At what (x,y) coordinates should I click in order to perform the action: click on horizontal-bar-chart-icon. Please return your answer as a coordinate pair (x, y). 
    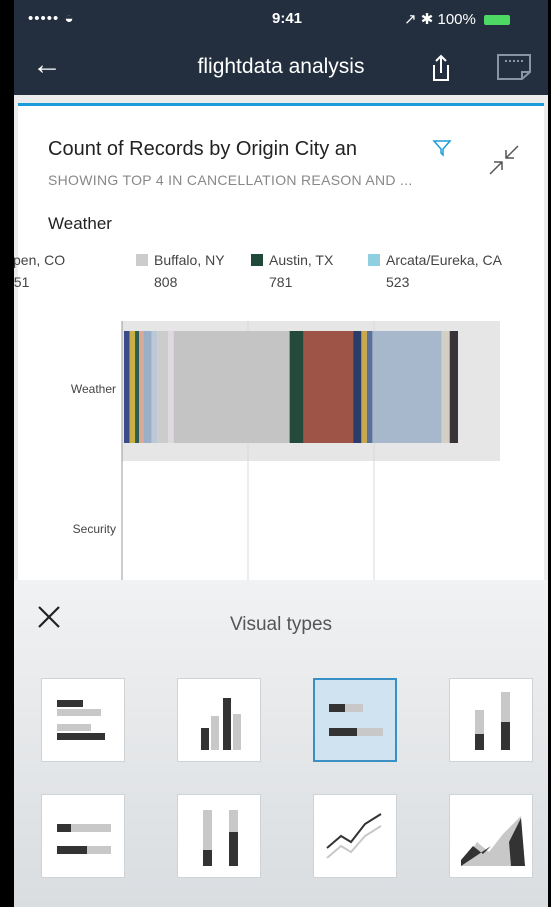
    Looking at the image, I should click on (81, 720).